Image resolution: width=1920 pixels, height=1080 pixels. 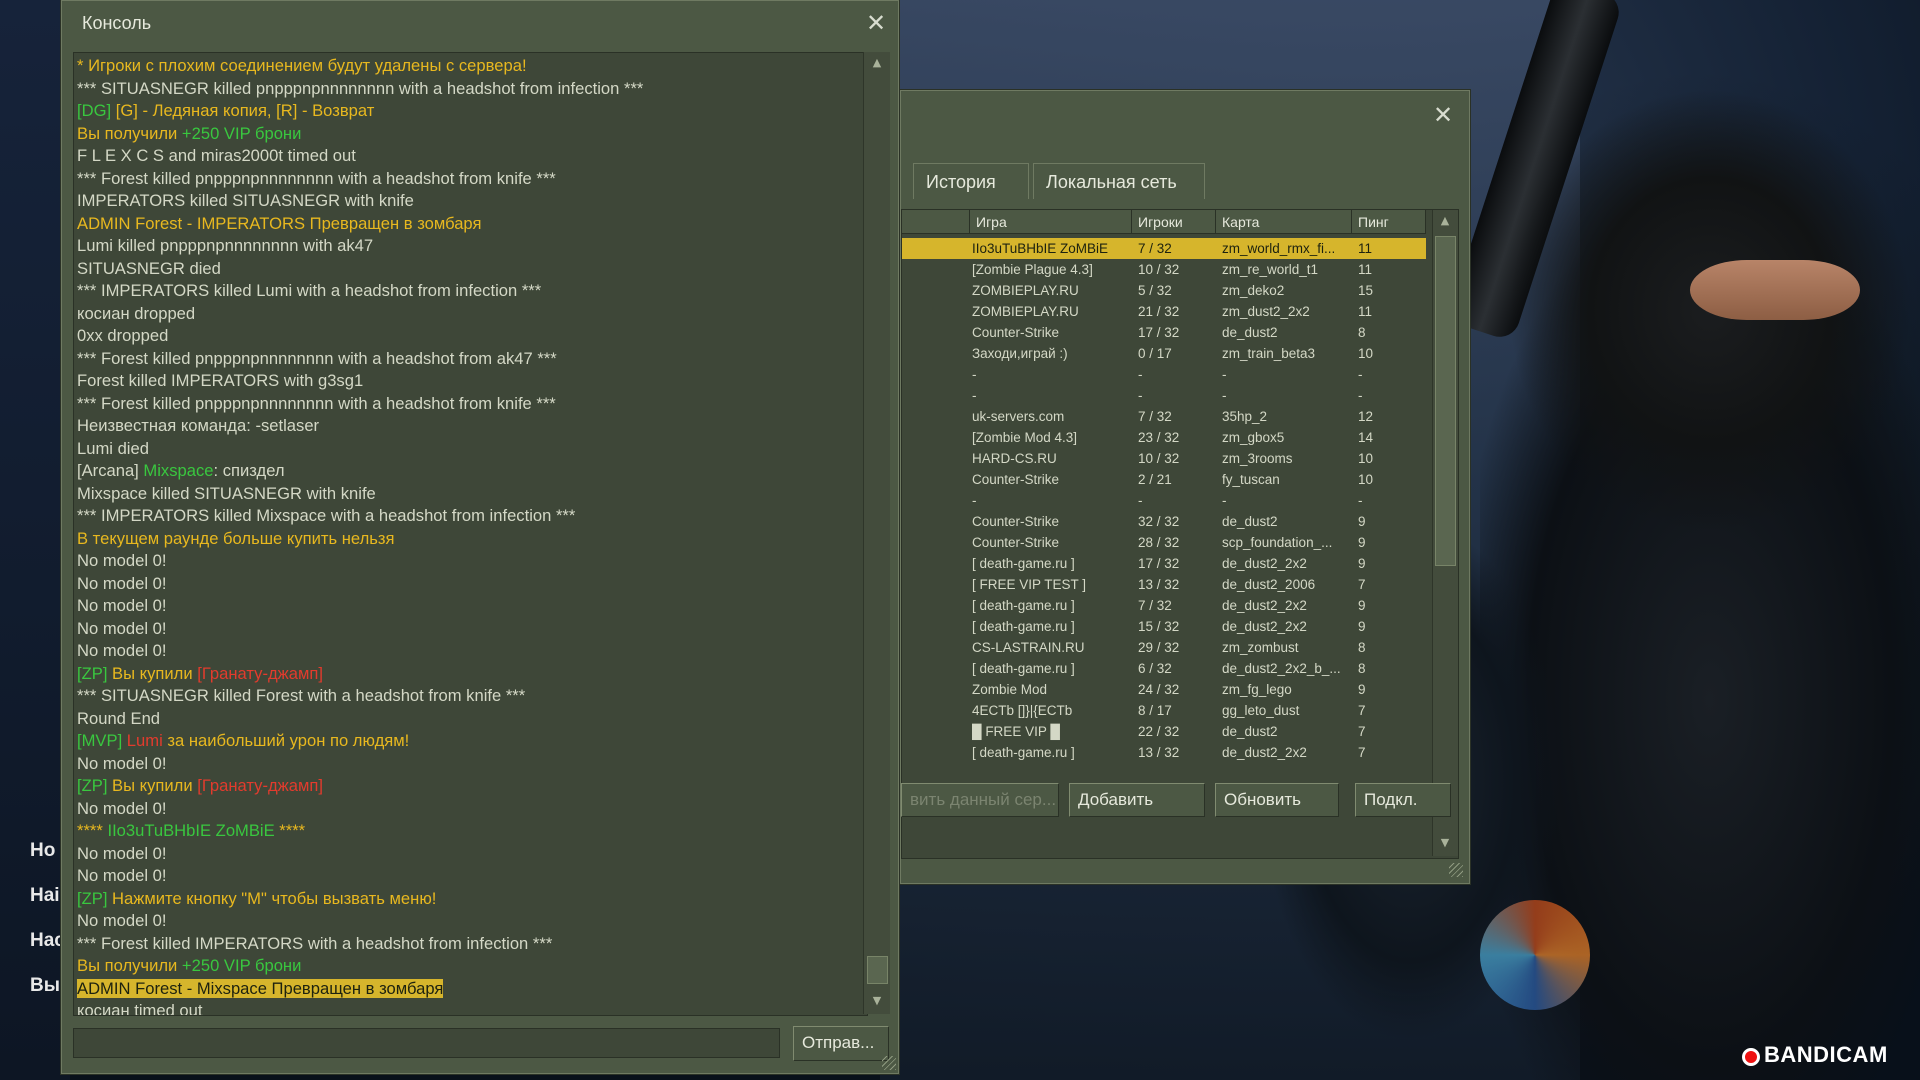 What do you see at coordinates (472, 314) in the screenshot?
I see `console-line: косиан dropped` at bounding box center [472, 314].